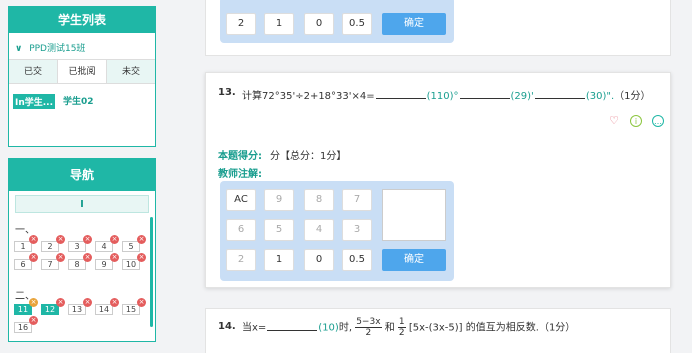 This screenshot has width=692, height=353. Describe the element at coordinates (151, 272) in the screenshot. I see `scrollbar` at that location.